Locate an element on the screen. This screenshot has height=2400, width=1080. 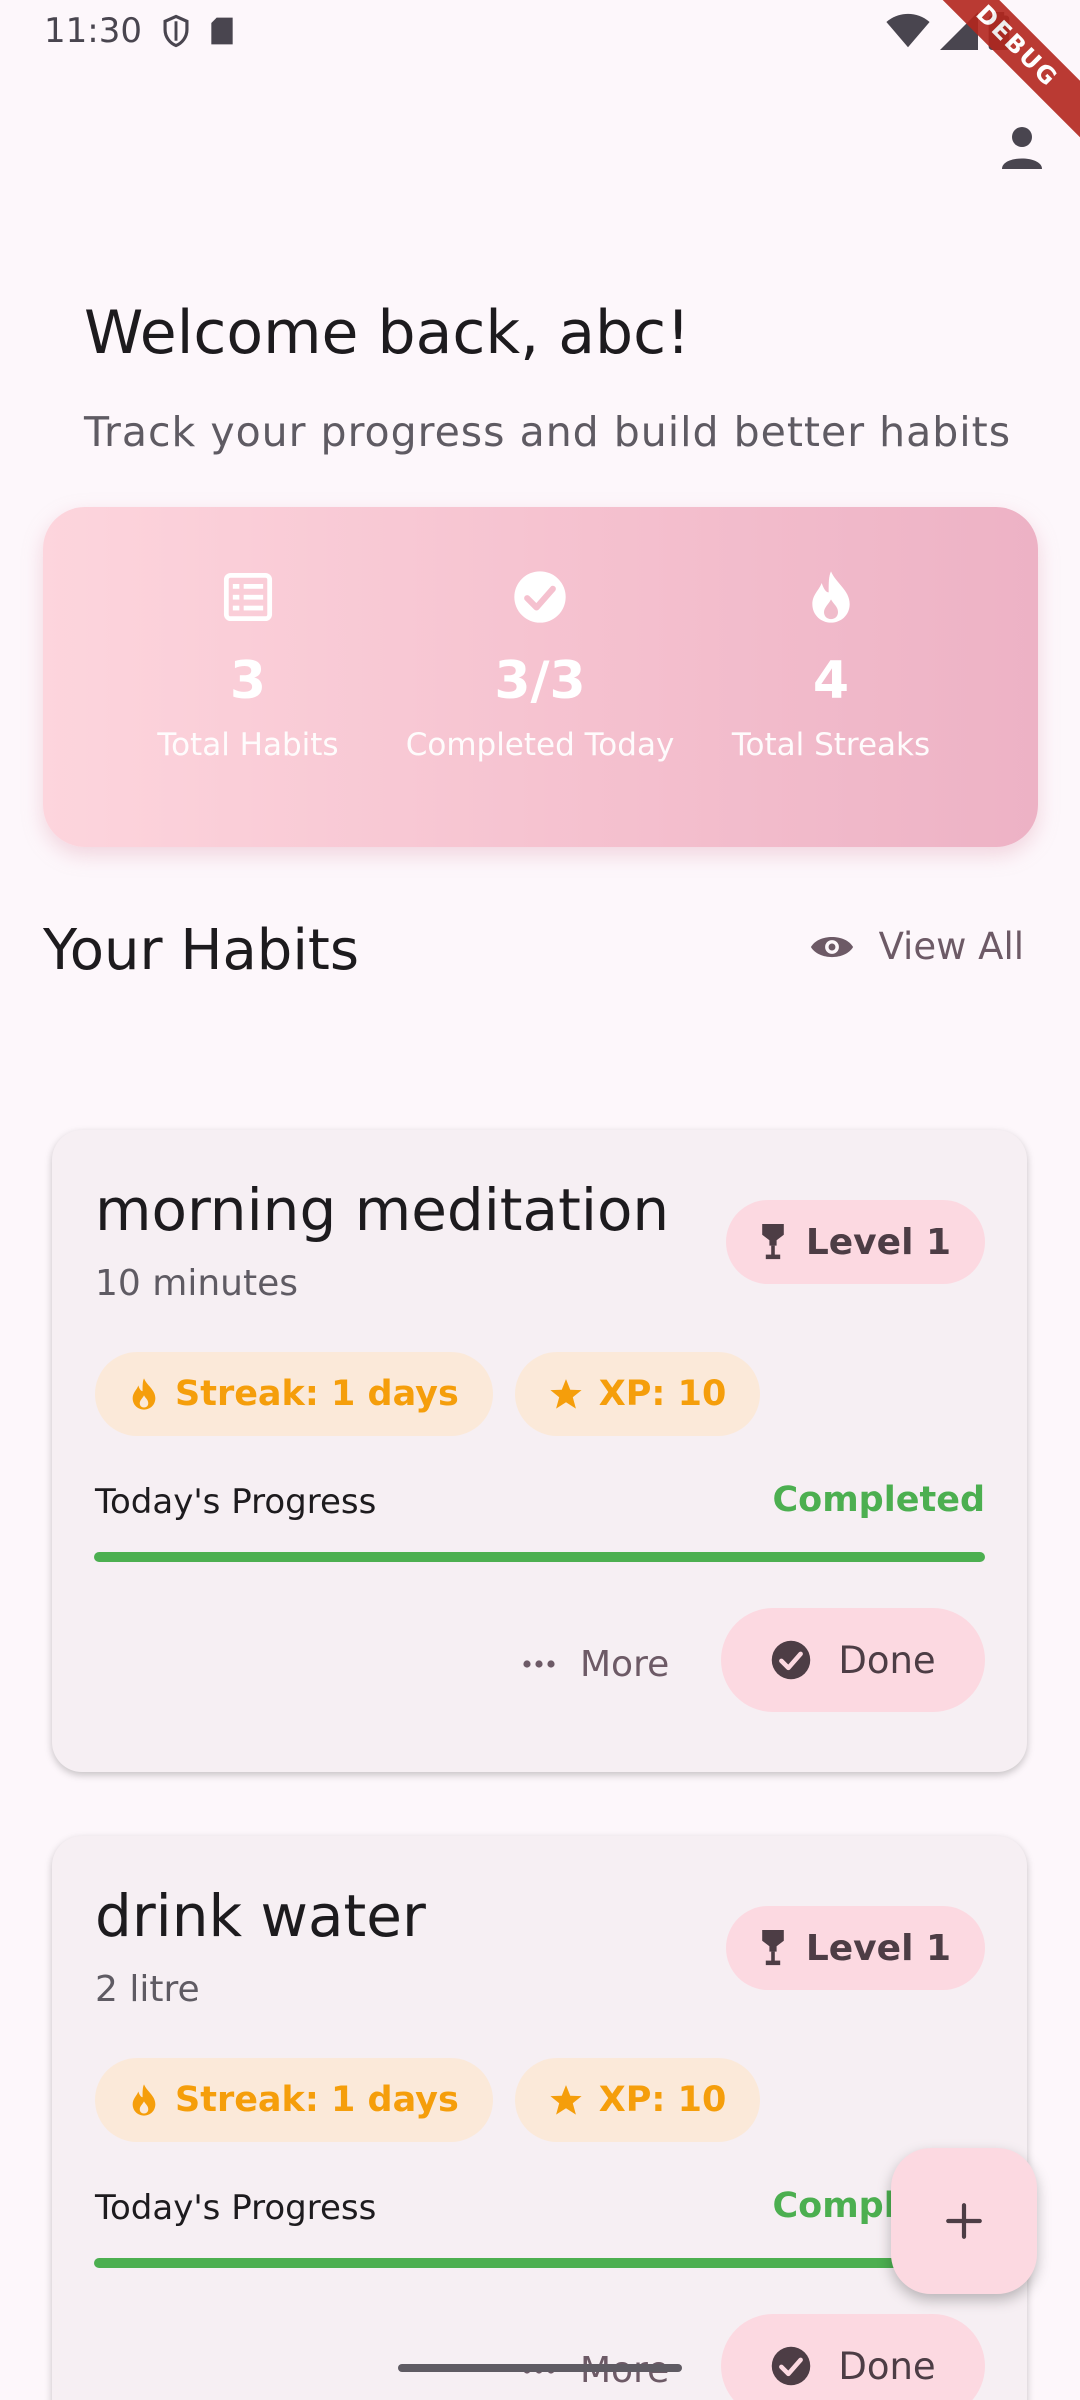
eye-icon is located at coordinates (831, 946).